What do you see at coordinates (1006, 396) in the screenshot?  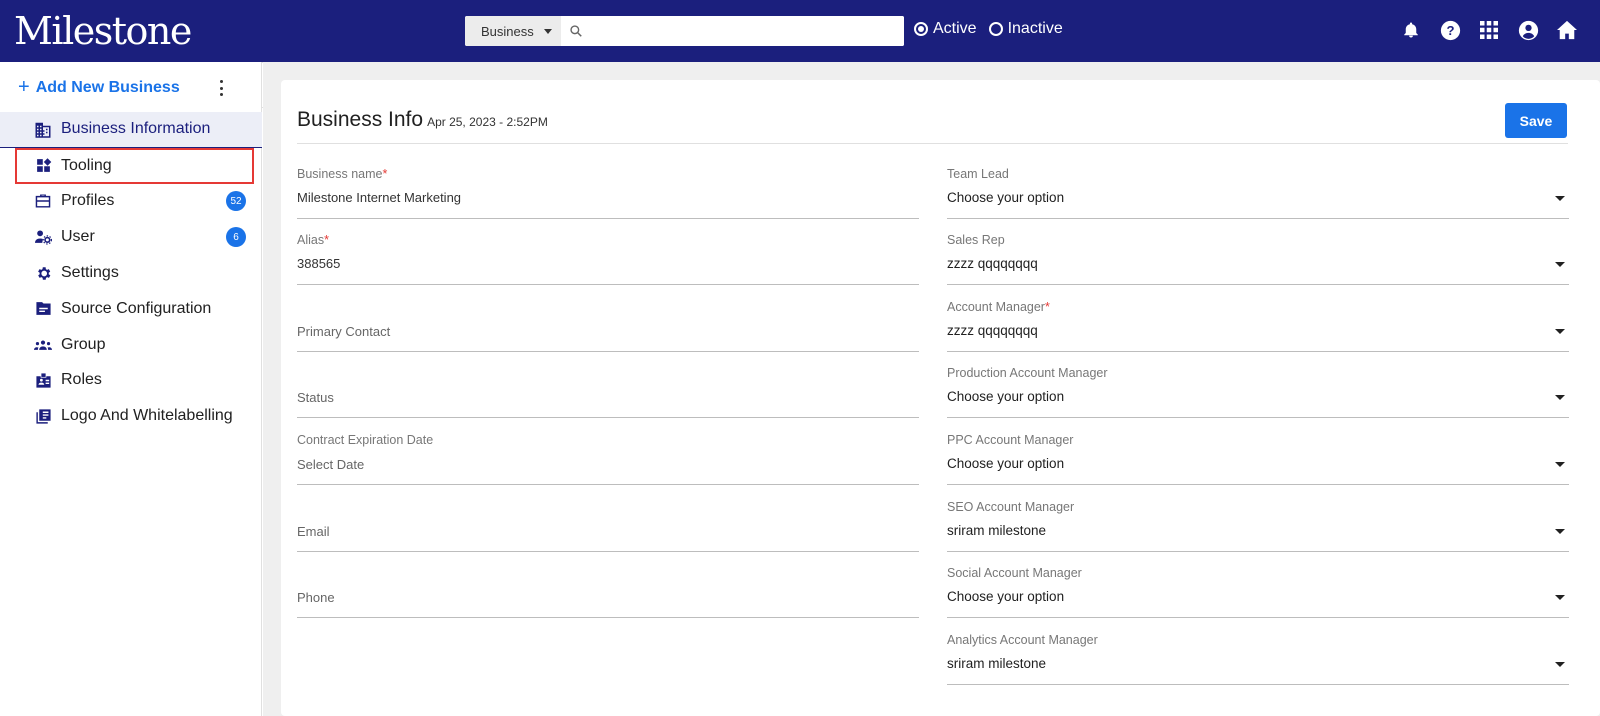 I see `production-account-manager-value: Choose your option` at bounding box center [1006, 396].